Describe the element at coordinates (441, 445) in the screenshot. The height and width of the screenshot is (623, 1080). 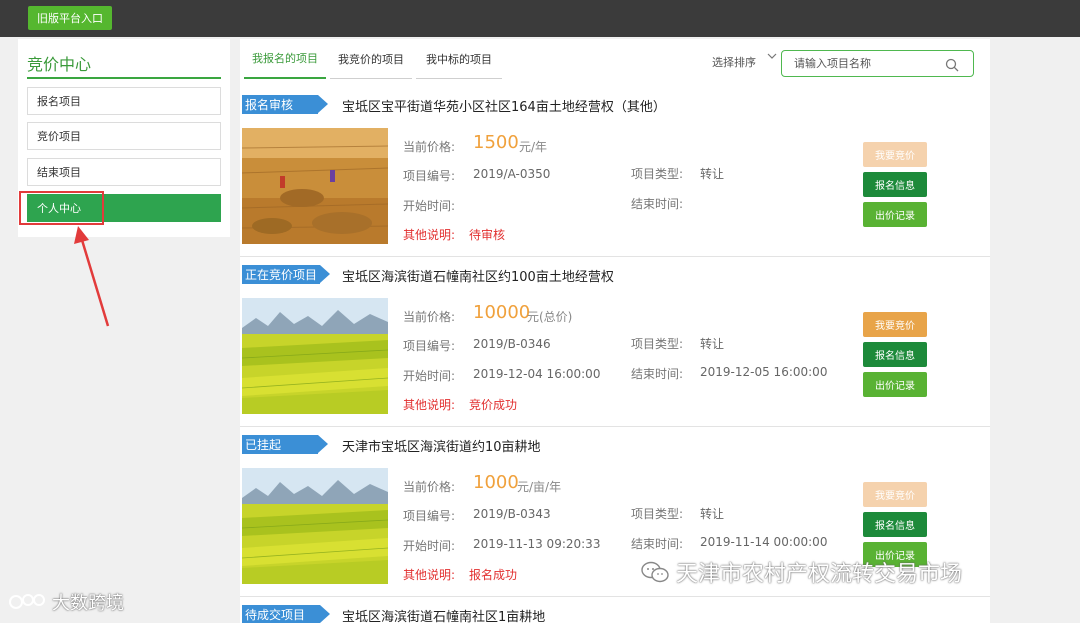
I see `project-title: 天津市宝坻区海滨街道约10亩耕地` at that location.